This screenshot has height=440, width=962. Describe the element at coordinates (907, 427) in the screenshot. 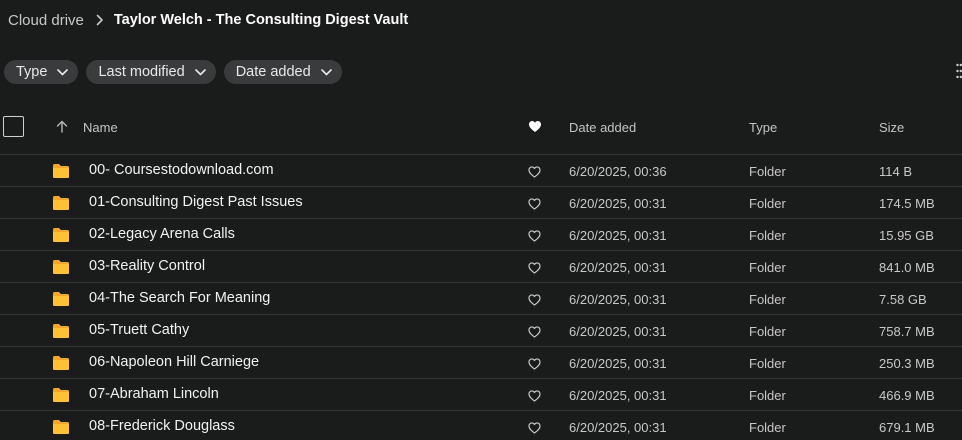

I see `item-size: 679.1 MB` at that location.